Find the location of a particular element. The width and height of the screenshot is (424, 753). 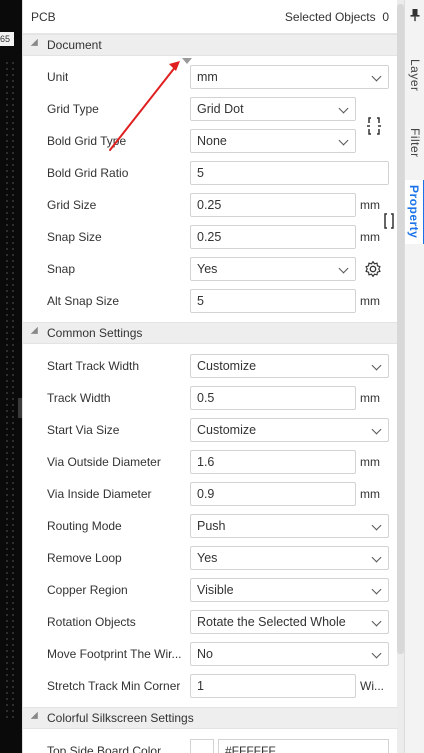

field-label: Track Width is located at coordinates (79, 398).